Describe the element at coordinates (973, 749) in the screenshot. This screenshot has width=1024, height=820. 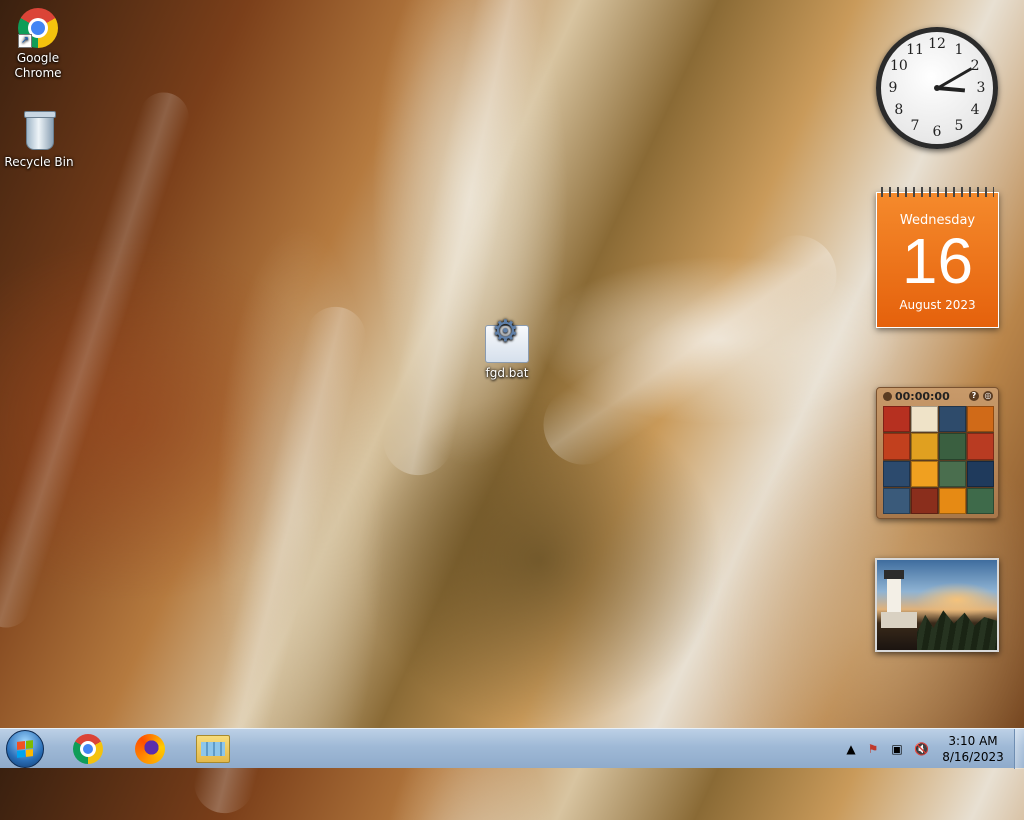
I see `taskbar-clock: 3:10 AM 8/16/2023` at that location.